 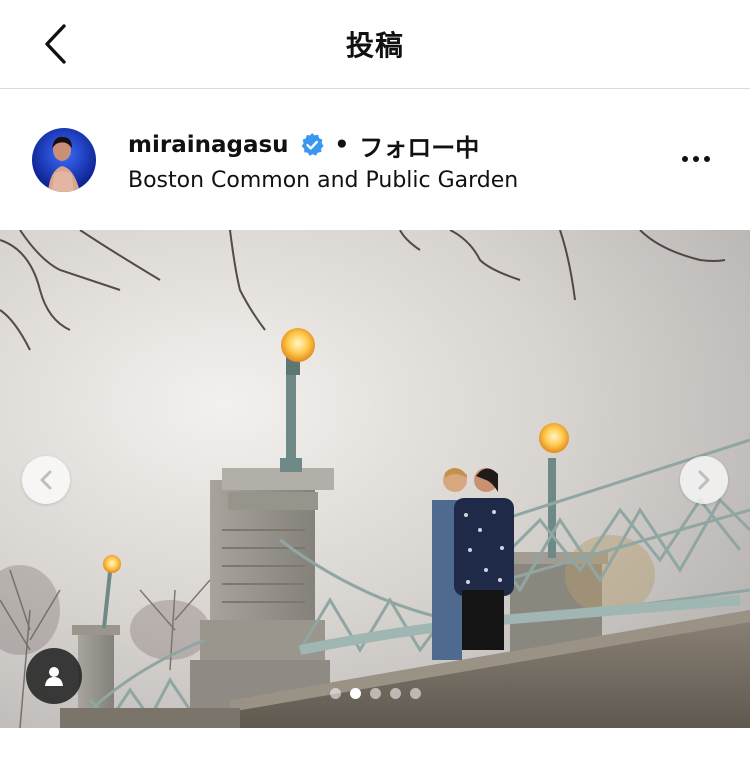 I want to click on back-button, so click(x=56, y=44).